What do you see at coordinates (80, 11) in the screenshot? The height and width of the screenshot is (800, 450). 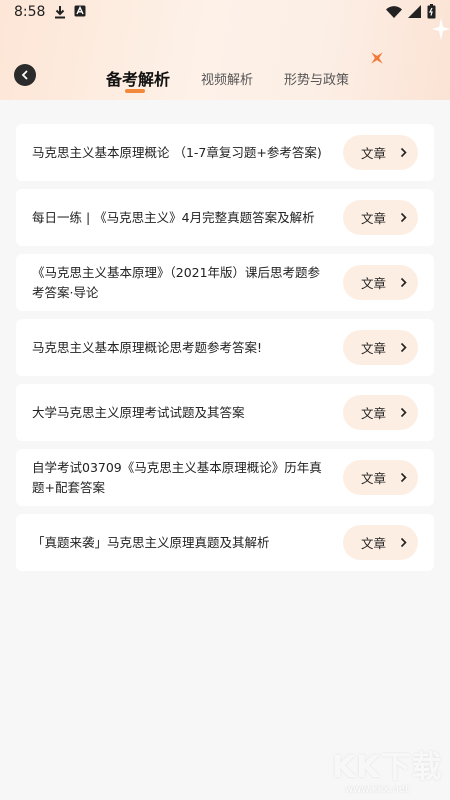 I see `notification-a-icon` at bounding box center [80, 11].